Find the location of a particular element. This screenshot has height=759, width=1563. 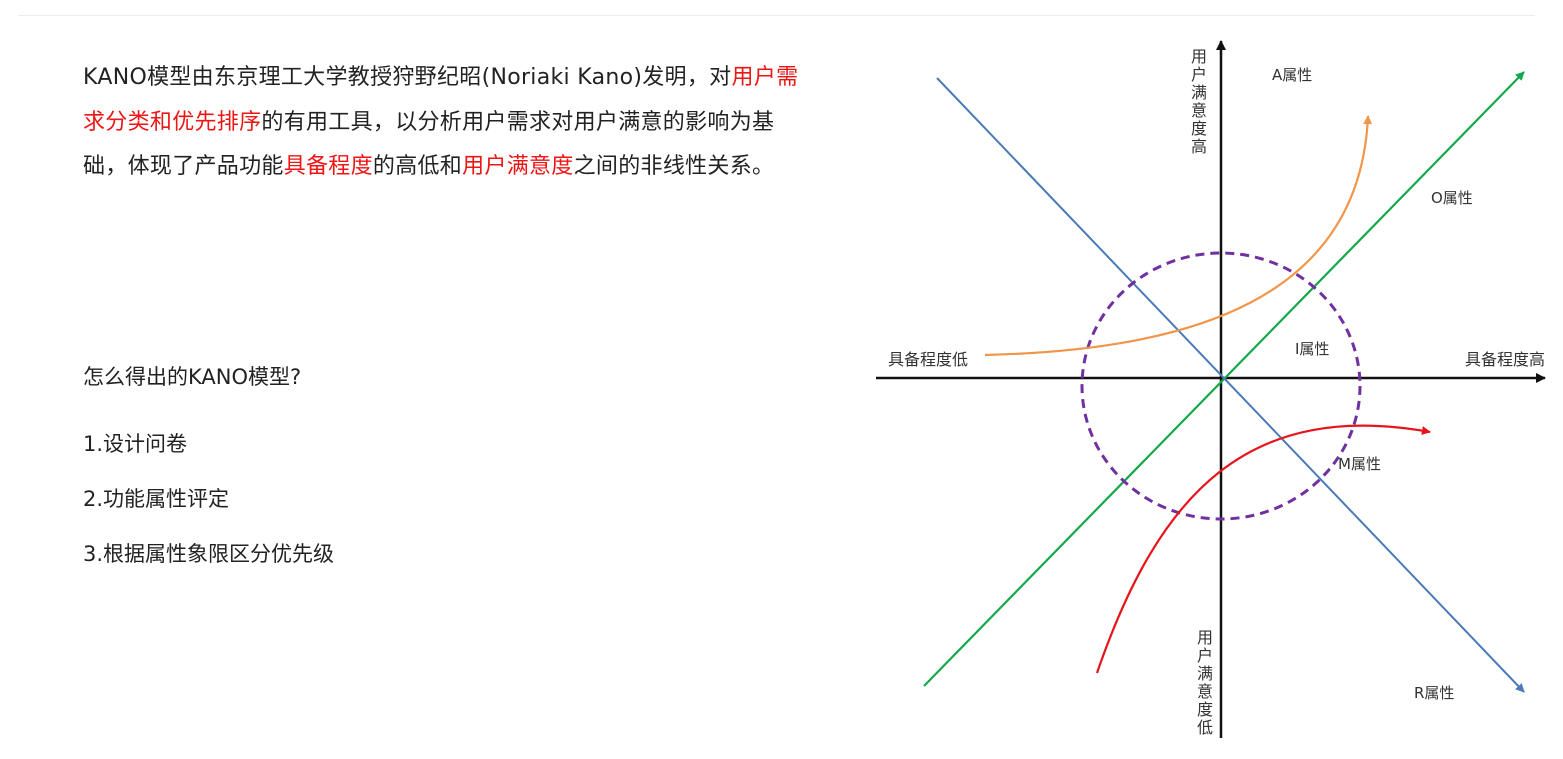

y-high-char: 高 is located at coordinates (1199, 146).